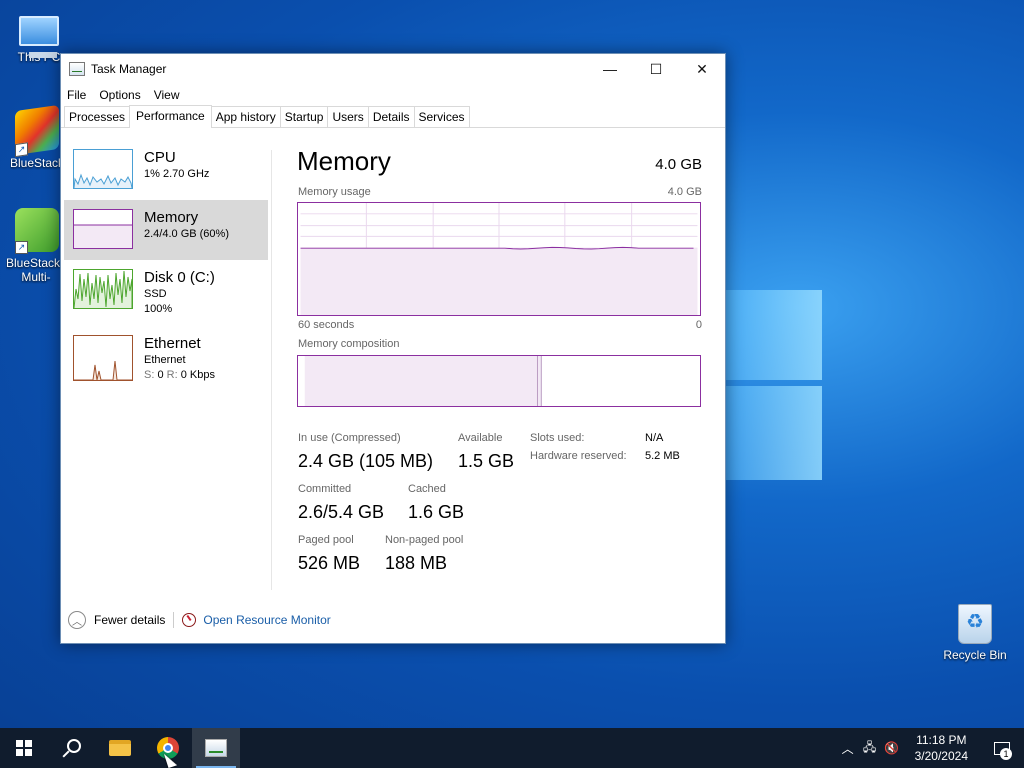 The height and width of the screenshot is (768, 1024). I want to click on computer-icon, so click(39, 37).